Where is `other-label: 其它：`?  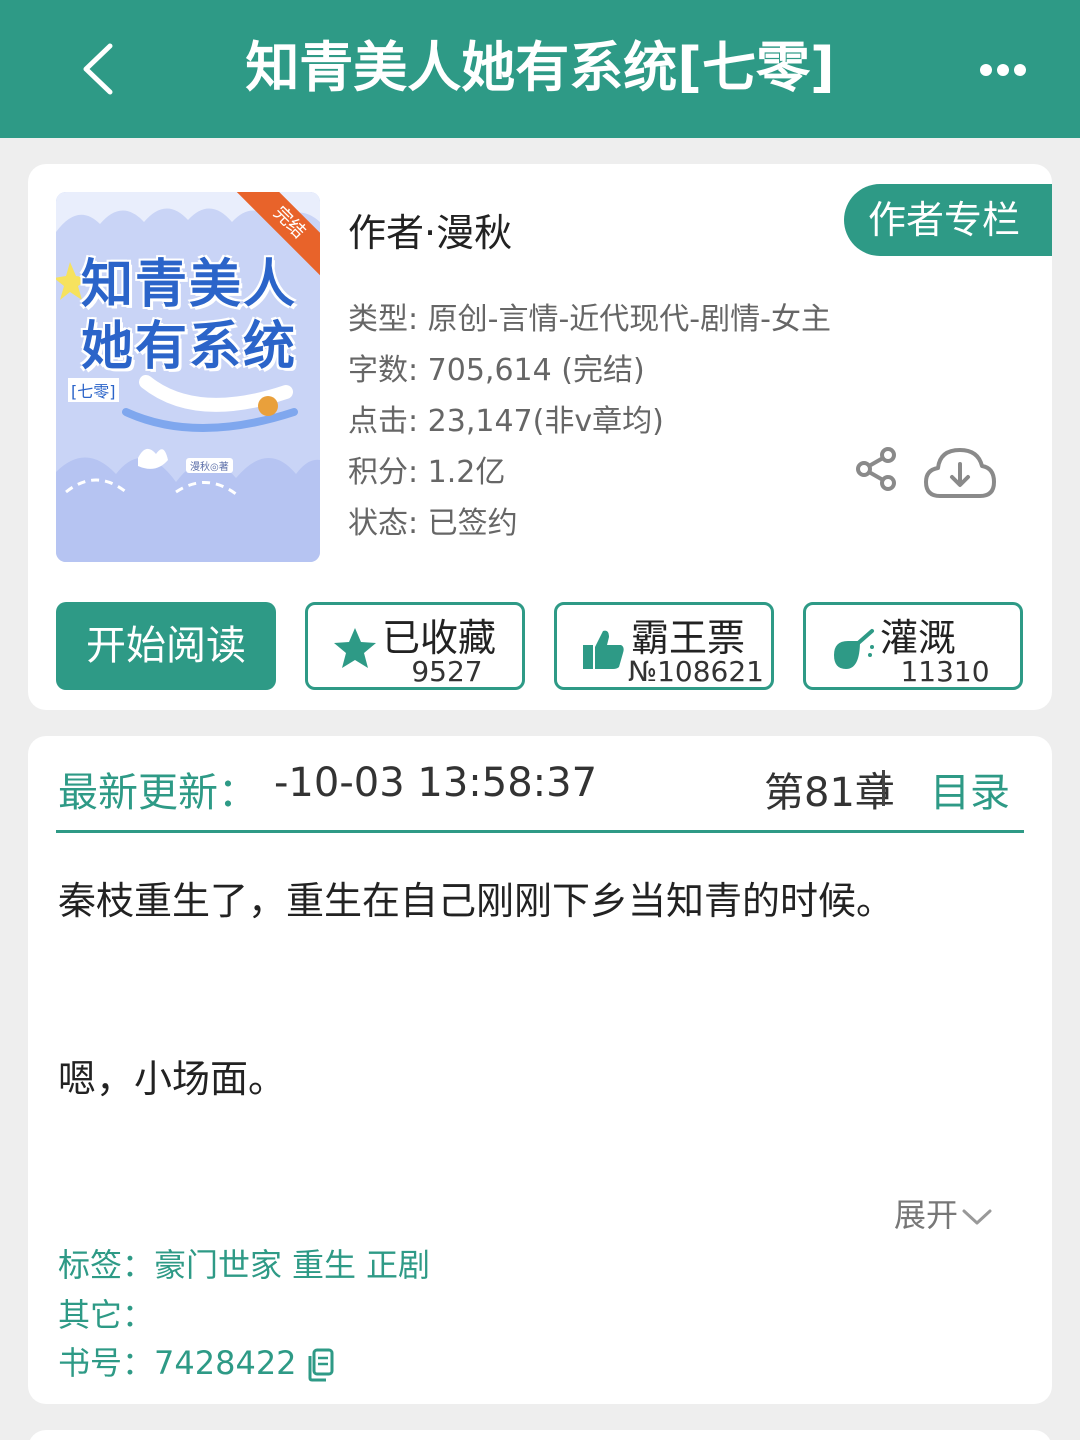
other-label: 其它： is located at coordinates (106, 1315).